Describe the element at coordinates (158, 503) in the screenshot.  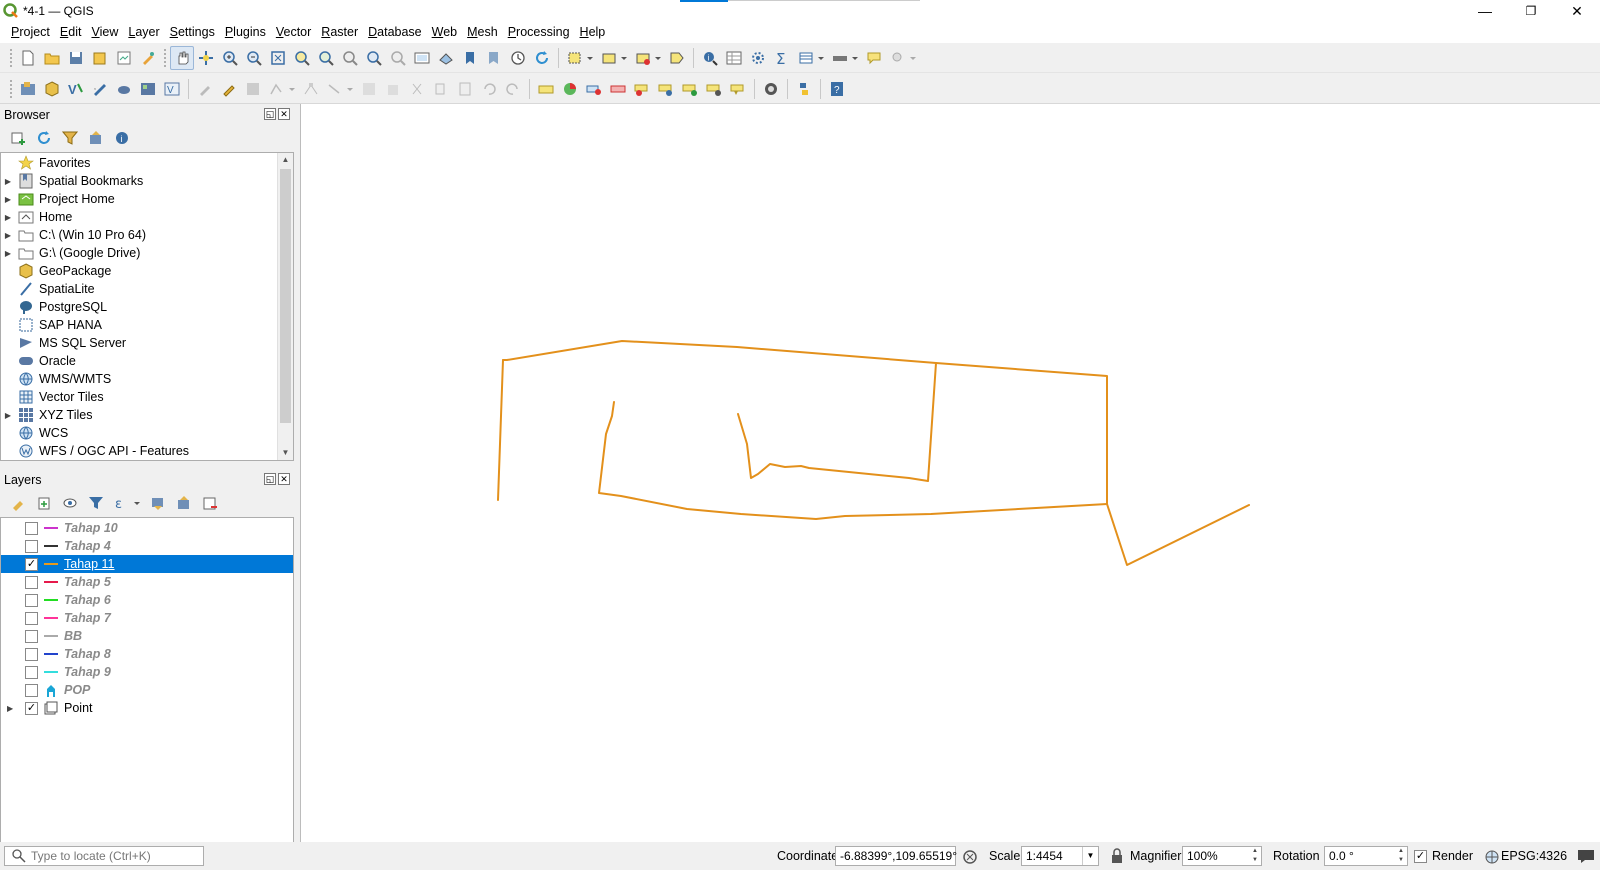
I see `expand-all-icon` at that location.